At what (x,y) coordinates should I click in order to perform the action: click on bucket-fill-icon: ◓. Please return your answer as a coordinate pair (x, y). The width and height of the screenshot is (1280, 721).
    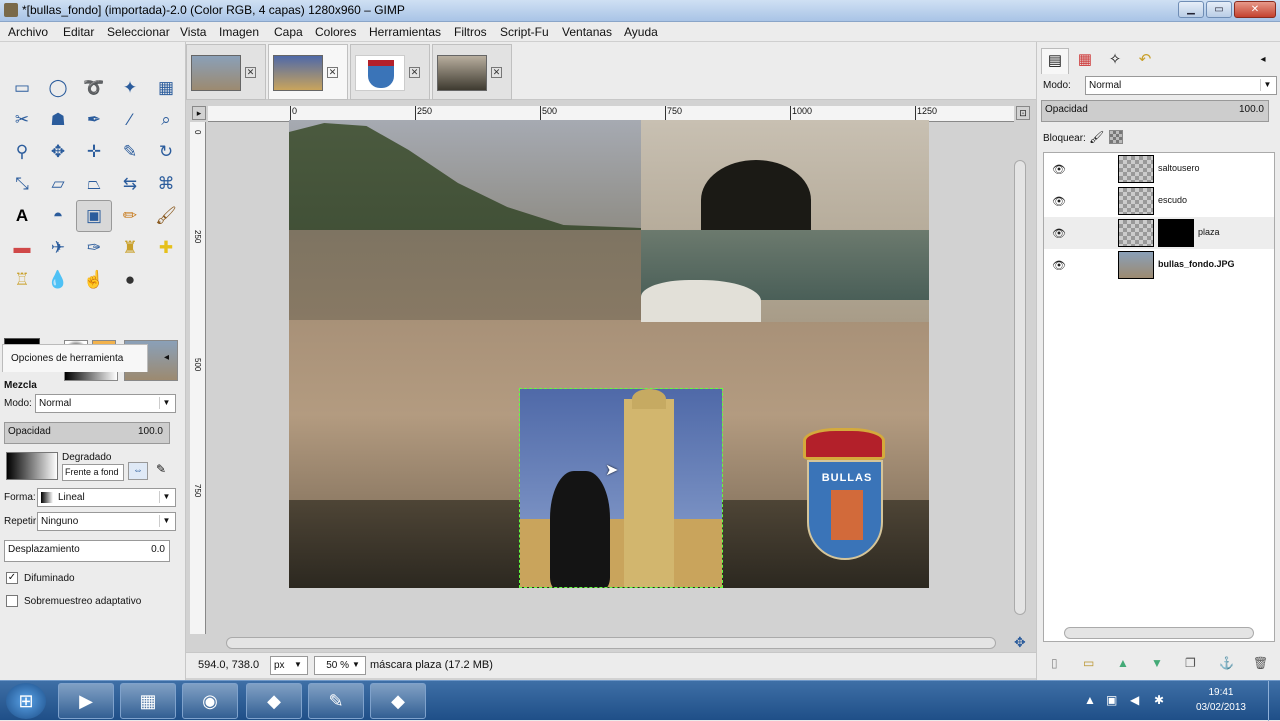
    Looking at the image, I should click on (58, 216).